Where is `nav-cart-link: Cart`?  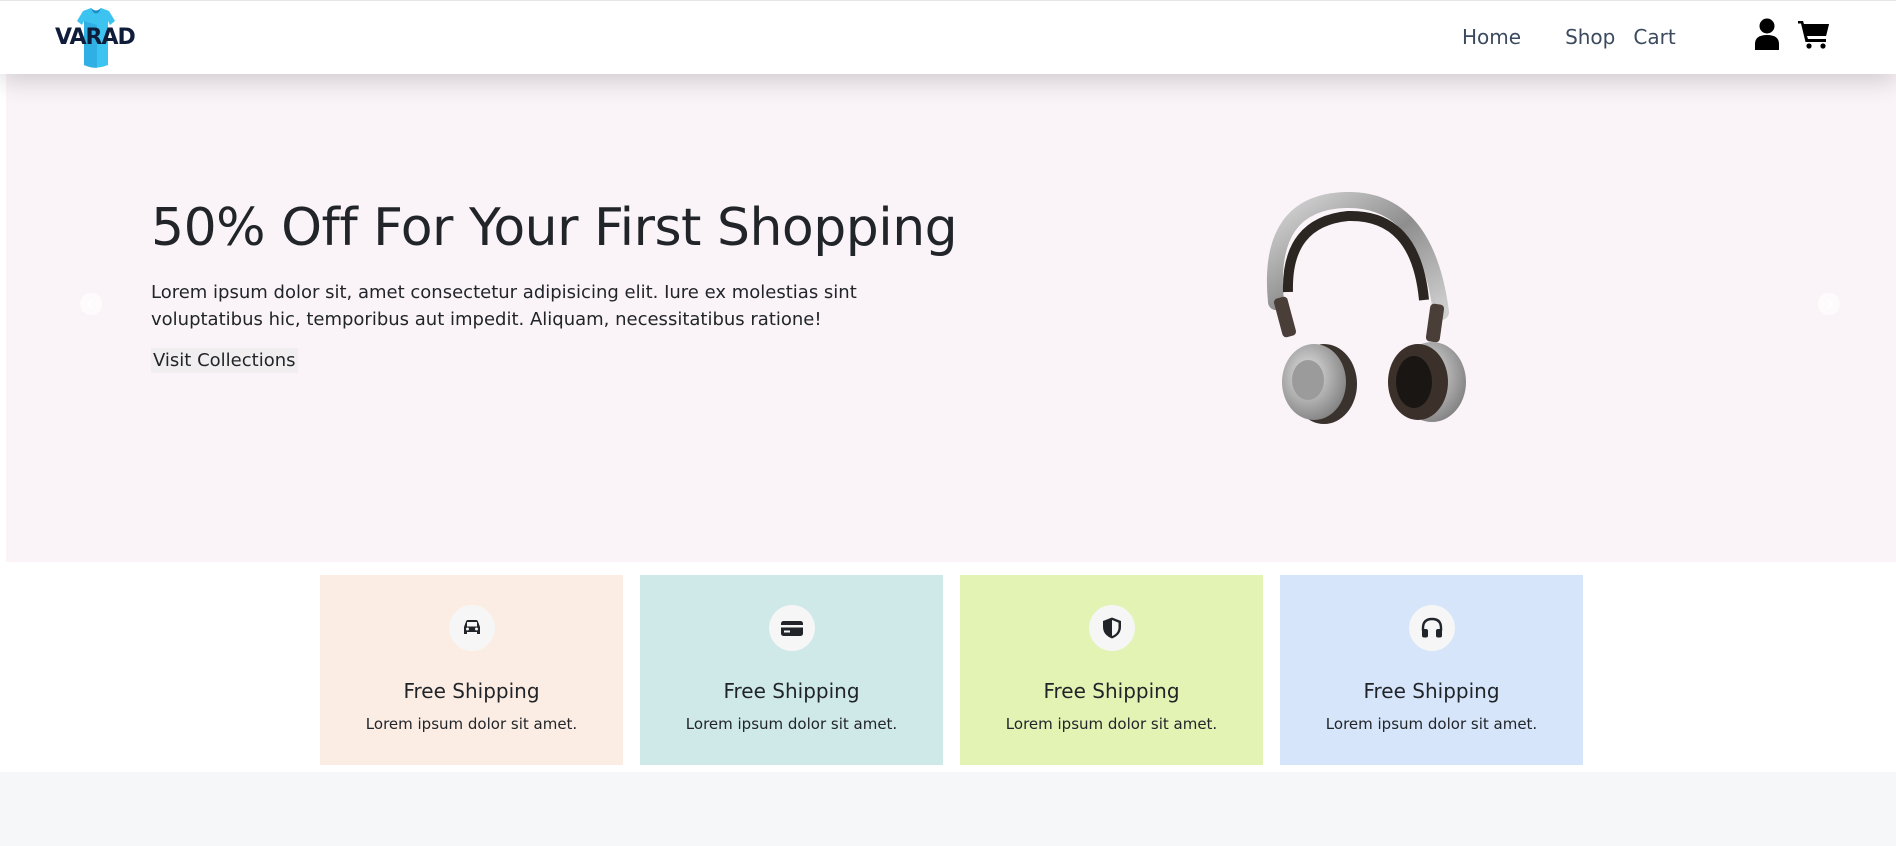 nav-cart-link: Cart is located at coordinates (1654, 37).